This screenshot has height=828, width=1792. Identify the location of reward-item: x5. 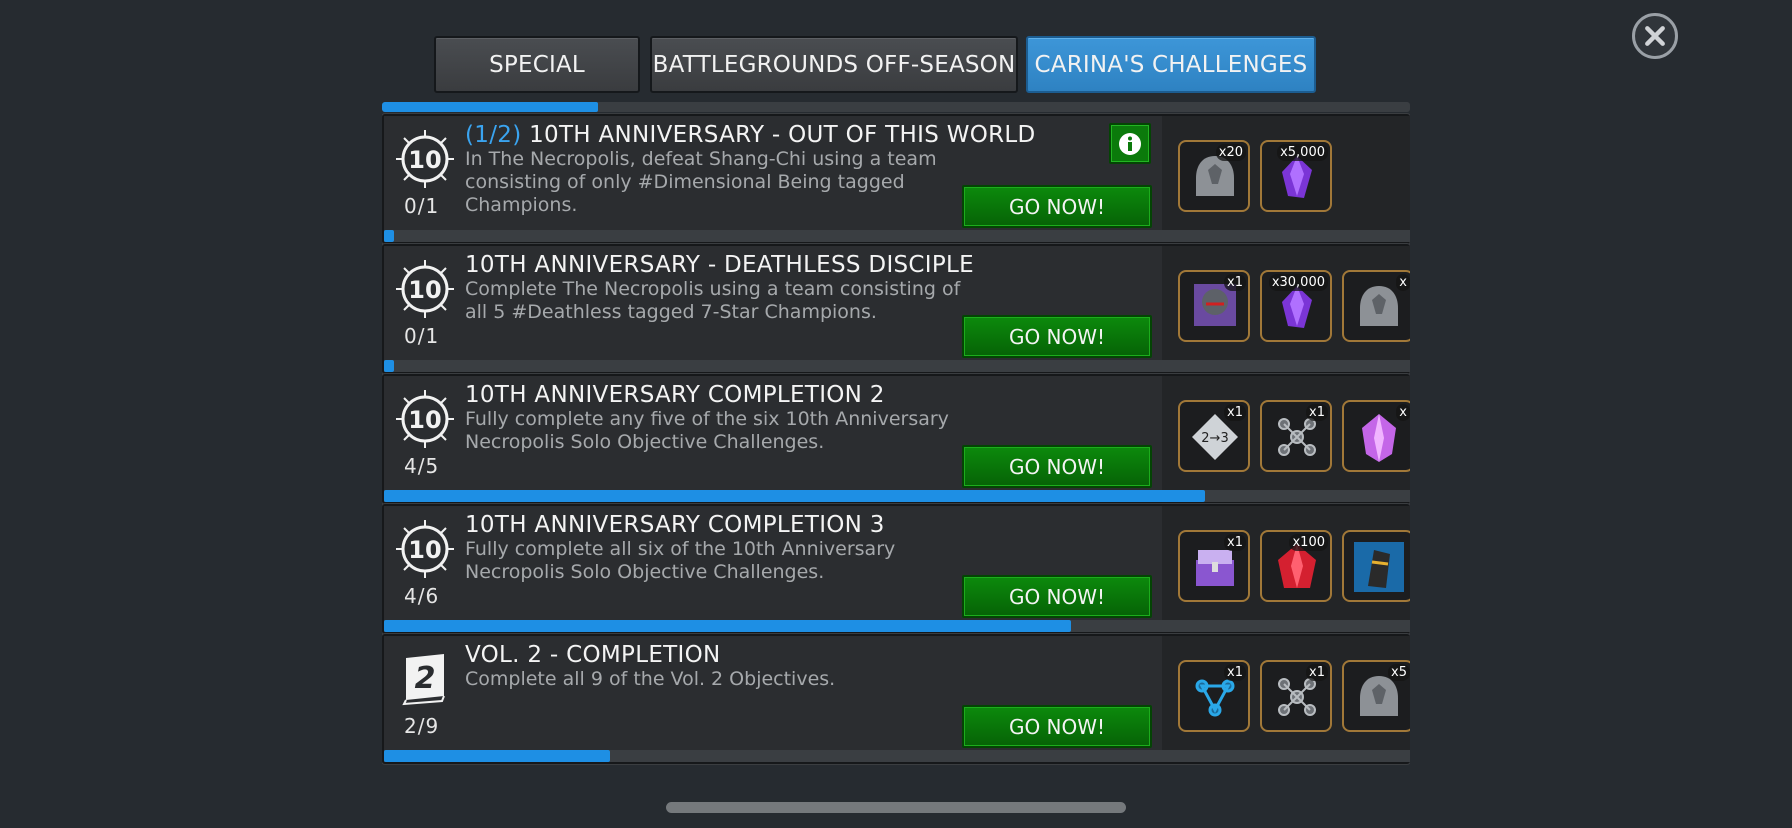
(1376, 696).